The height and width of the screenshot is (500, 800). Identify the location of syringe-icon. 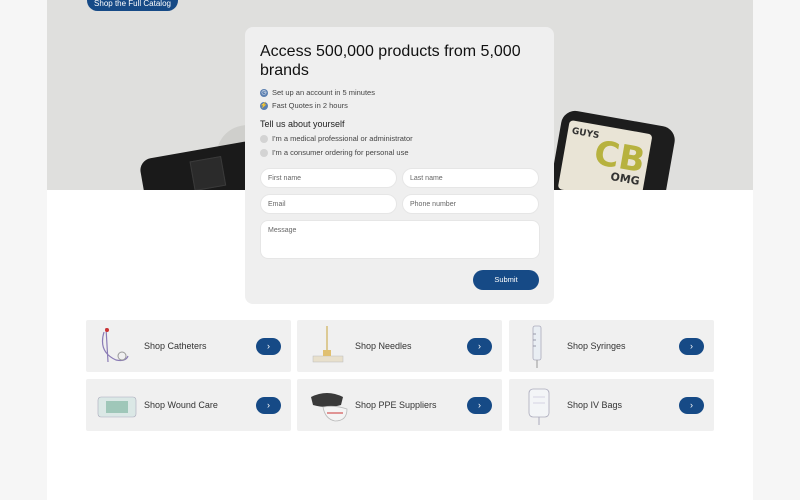
(539, 346).